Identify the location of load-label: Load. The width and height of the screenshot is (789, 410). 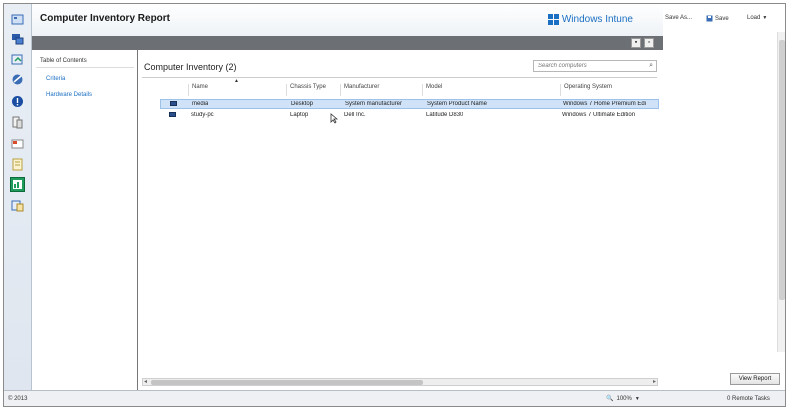
(754, 18).